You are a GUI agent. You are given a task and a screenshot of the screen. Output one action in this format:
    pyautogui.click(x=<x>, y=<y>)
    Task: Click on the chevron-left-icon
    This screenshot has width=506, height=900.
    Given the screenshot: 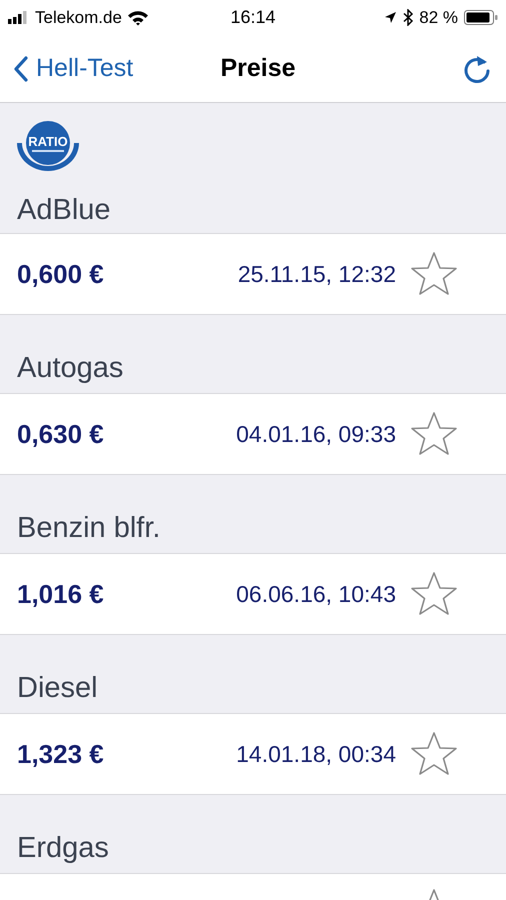 What is the action you would take?
    pyautogui.click(x=21, y=69)
    